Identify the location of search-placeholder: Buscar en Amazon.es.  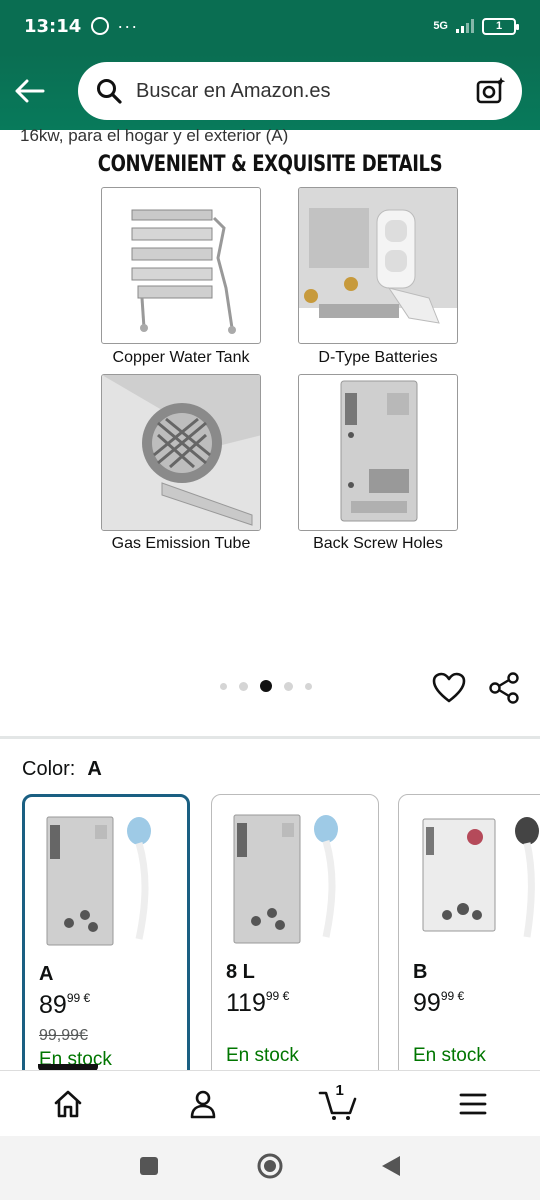
(233, 90).